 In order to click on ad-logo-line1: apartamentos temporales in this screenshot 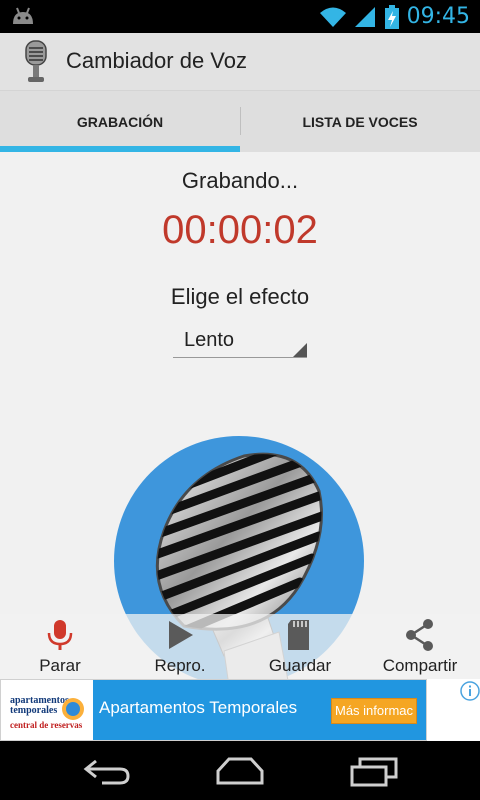, I will do `click(39, 705)`.